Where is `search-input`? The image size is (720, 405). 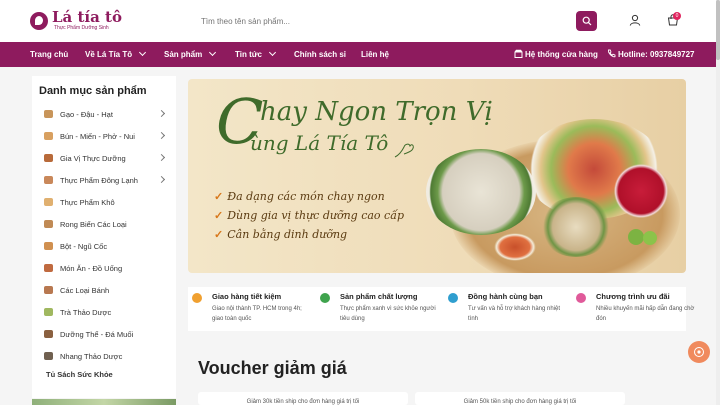 search-input is located at coordinates (396, 21).